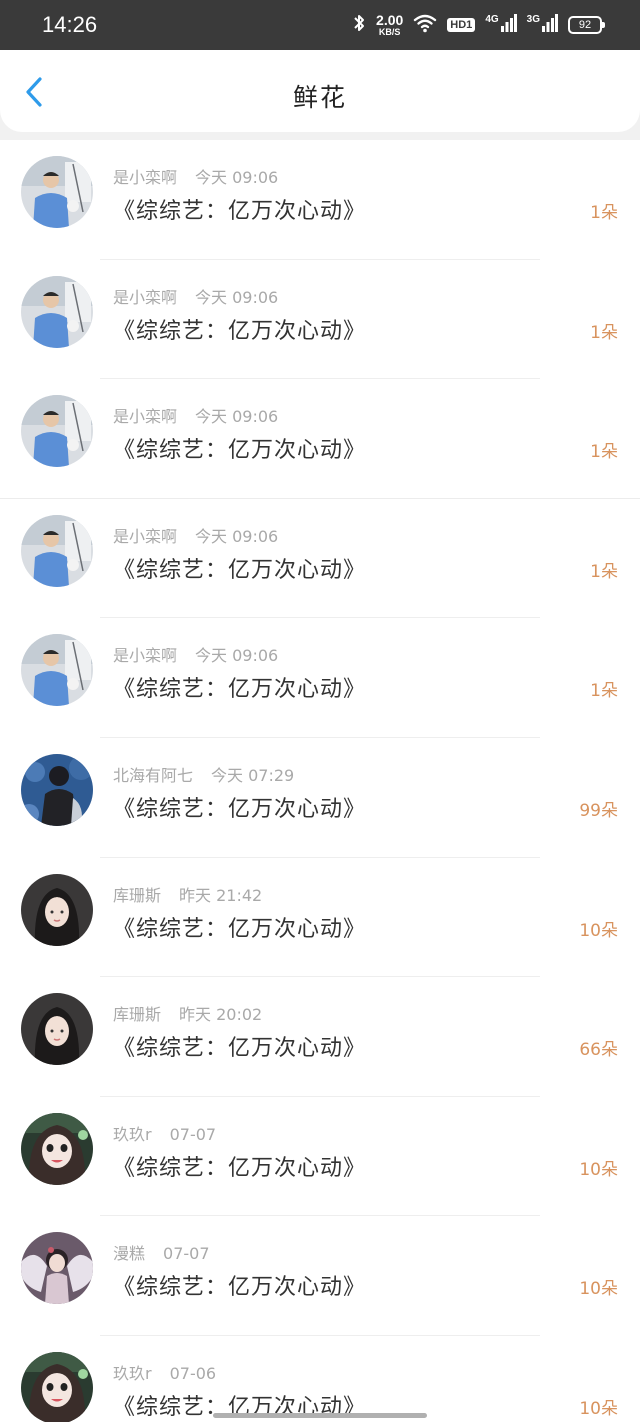  I want to click on header: 鲜花, so click(320, 91).